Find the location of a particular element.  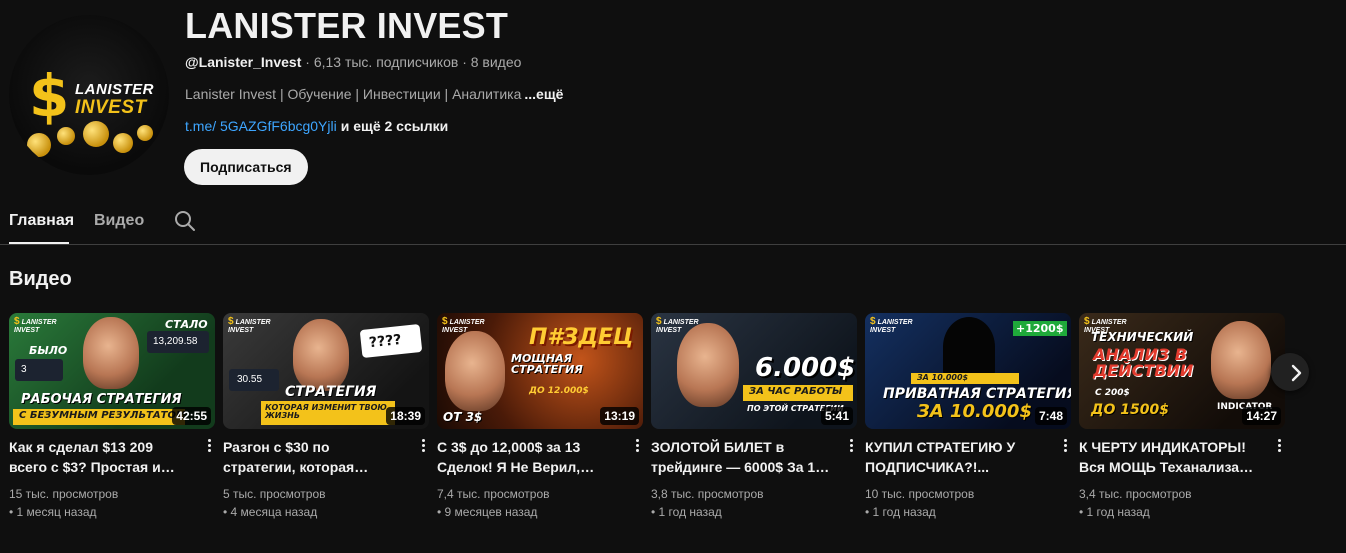

avatar-dollar-icon: $ is located at coordinates (49, 96).